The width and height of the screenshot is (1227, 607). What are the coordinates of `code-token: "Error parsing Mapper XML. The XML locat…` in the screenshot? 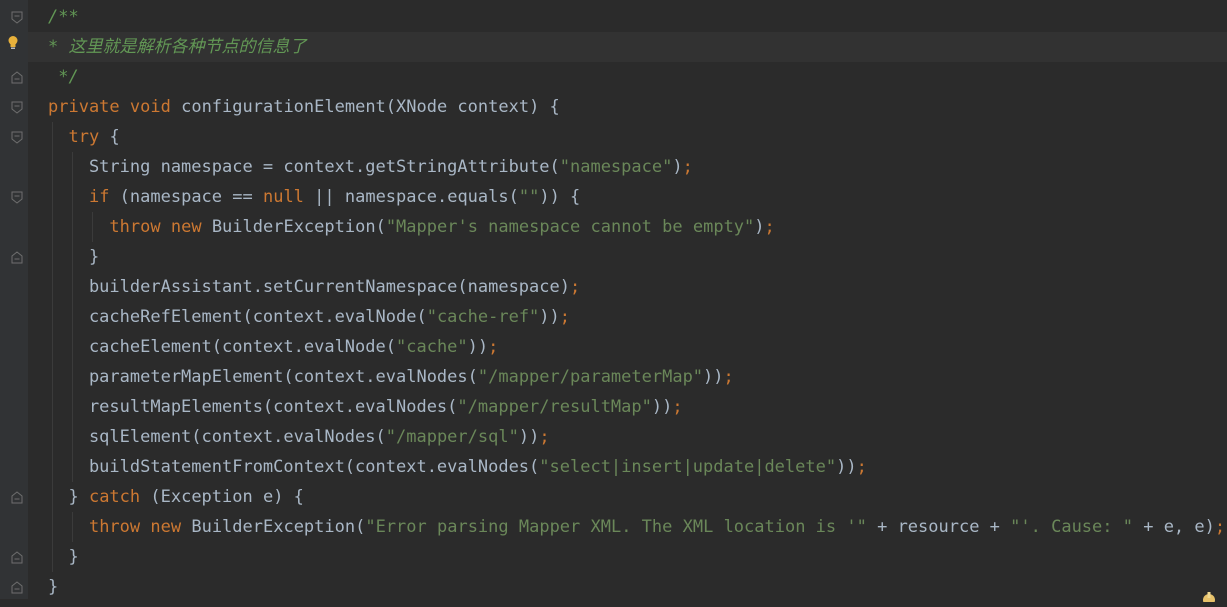 It's located at (616, 527).